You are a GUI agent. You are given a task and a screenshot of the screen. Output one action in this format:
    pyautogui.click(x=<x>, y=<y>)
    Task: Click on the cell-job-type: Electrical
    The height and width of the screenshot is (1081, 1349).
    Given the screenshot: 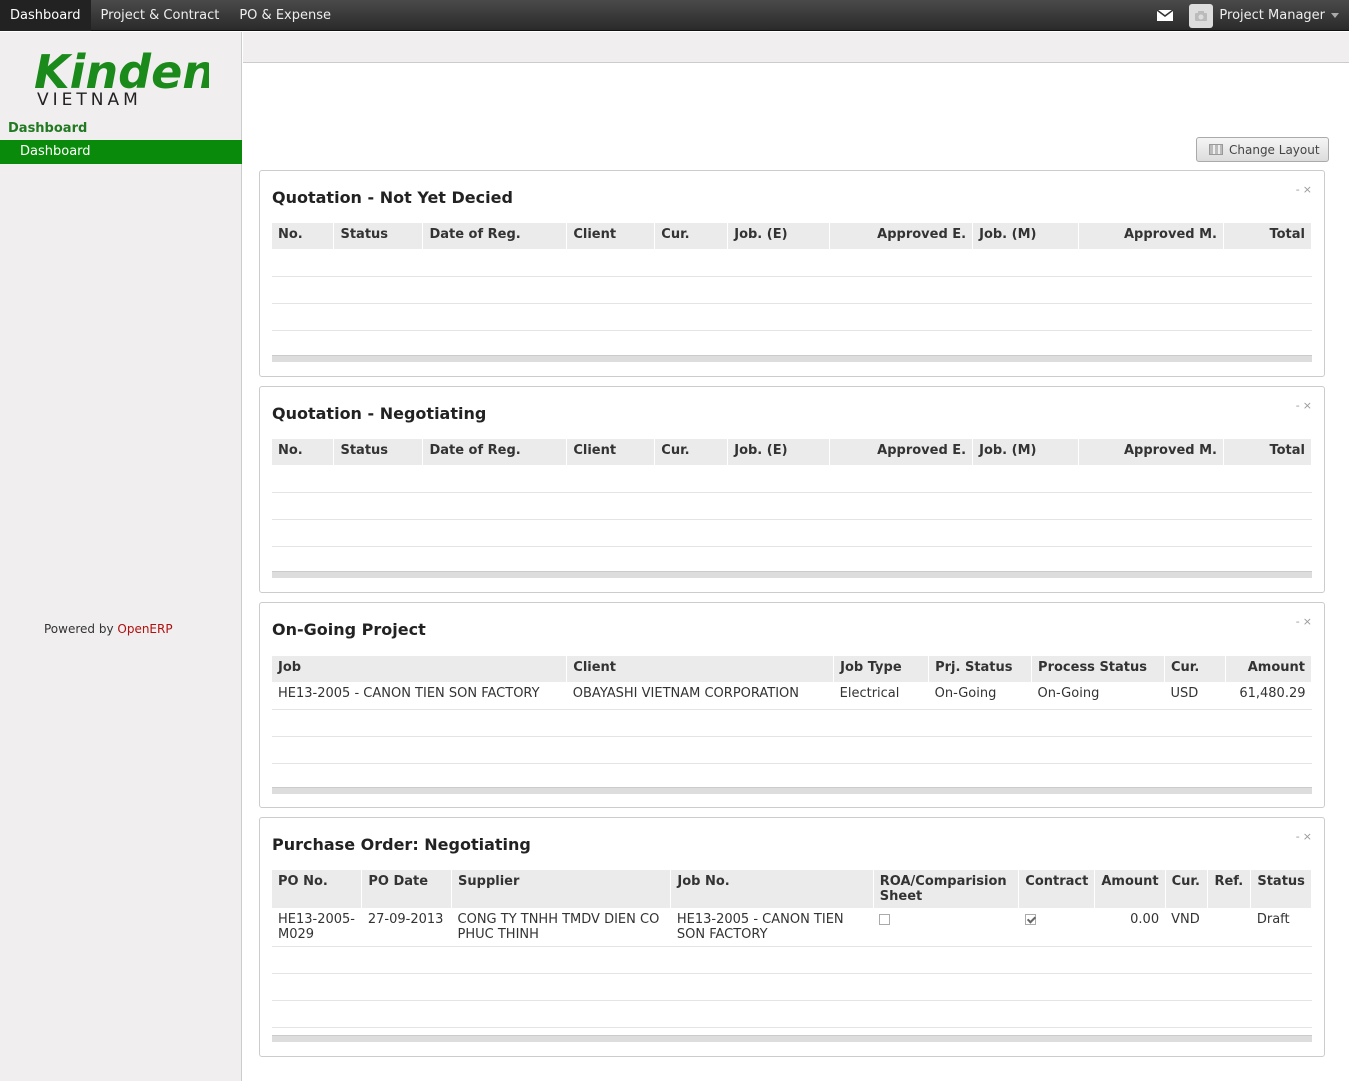 What is the action you would take?
    pyautogui.click(x=881, y=696)
    